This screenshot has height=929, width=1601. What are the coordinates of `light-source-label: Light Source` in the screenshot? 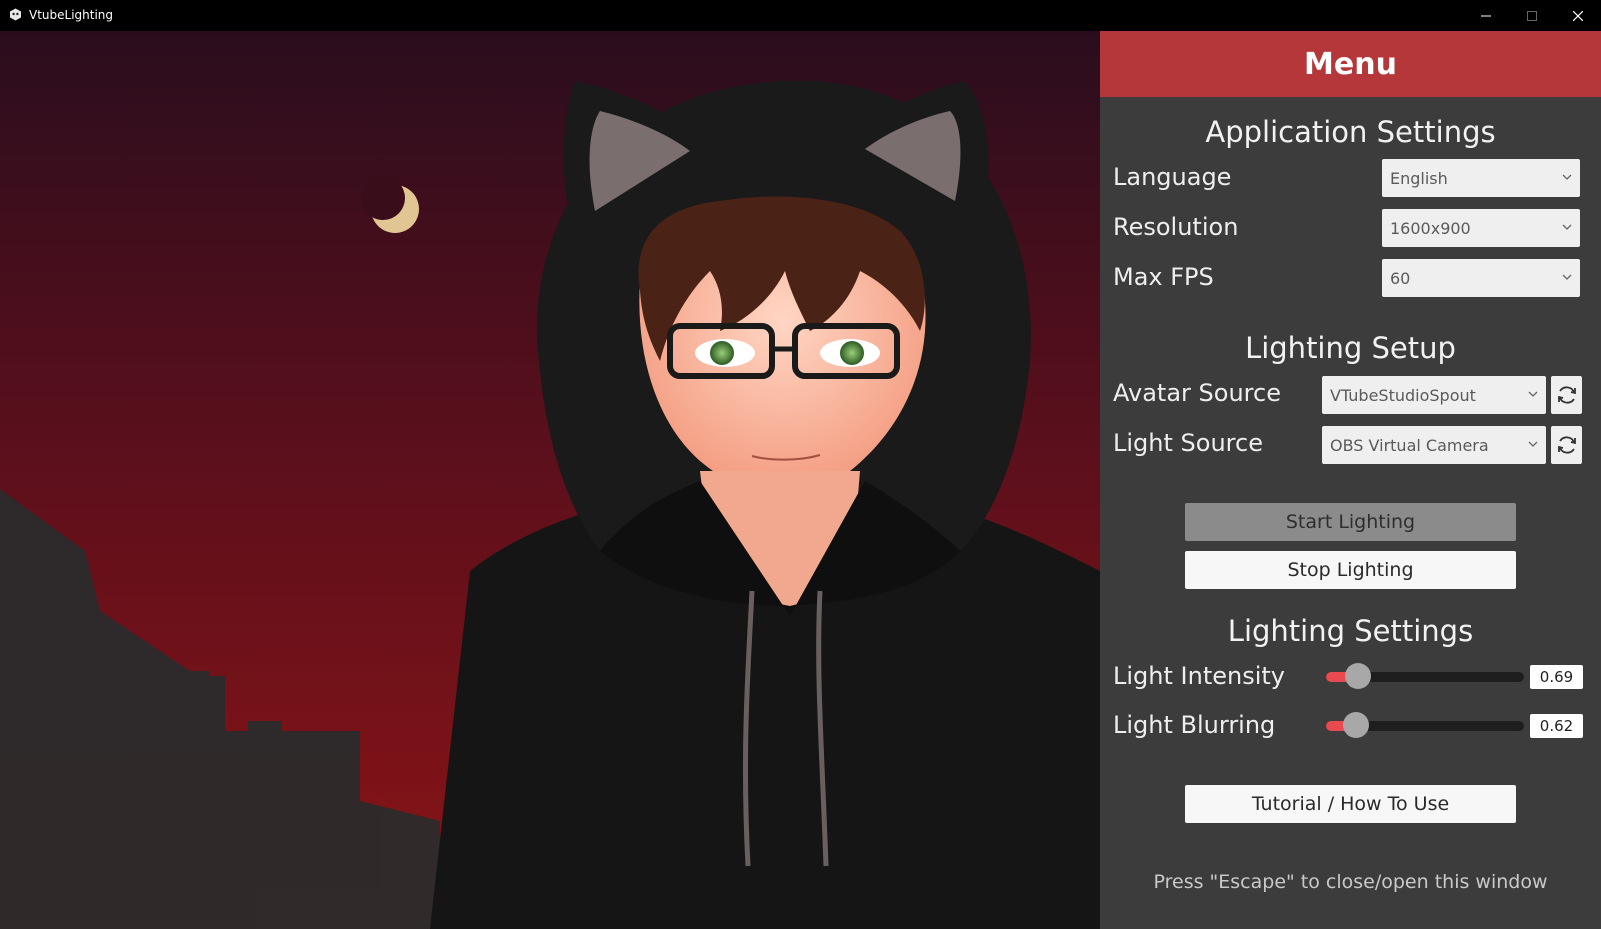 It's located at (1188, 443).